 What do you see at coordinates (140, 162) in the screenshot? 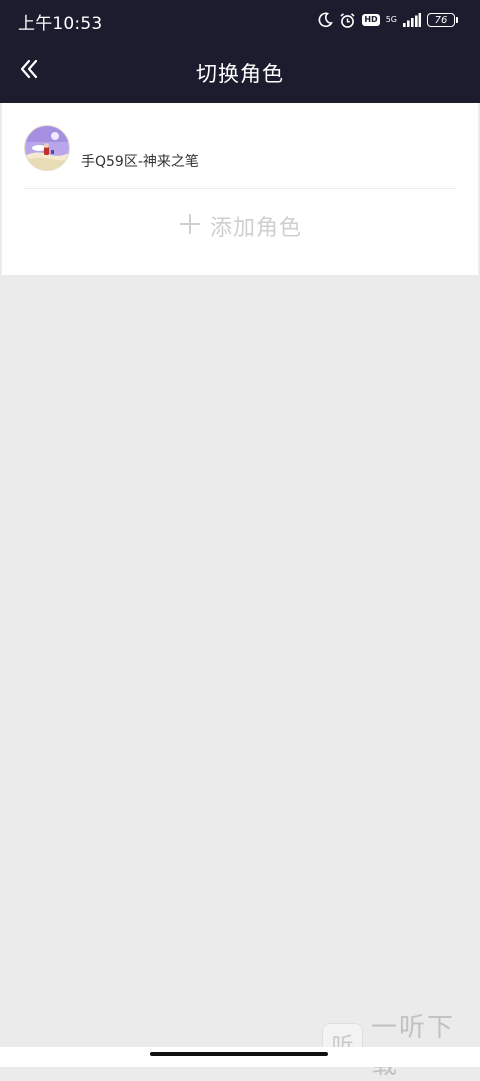
I see `role-name: 手Q59区-神来之笔` at bounding box center [140, 162].